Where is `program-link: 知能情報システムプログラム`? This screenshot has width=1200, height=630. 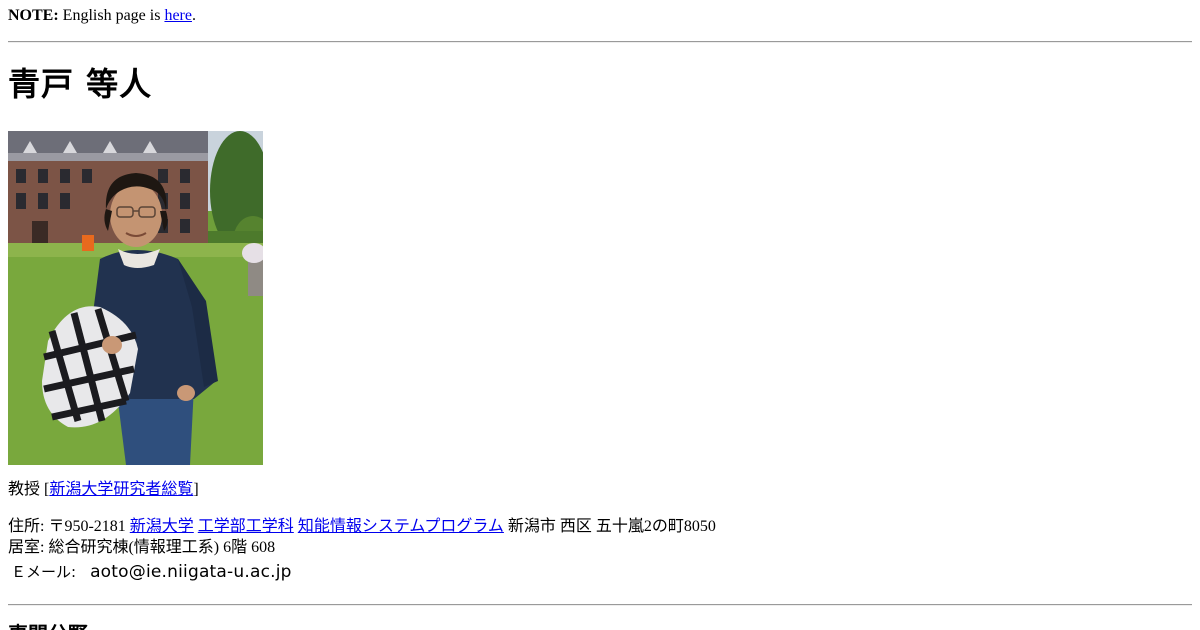
program-link: 知能情報システムプログラム is located at coordinates (401, 526).